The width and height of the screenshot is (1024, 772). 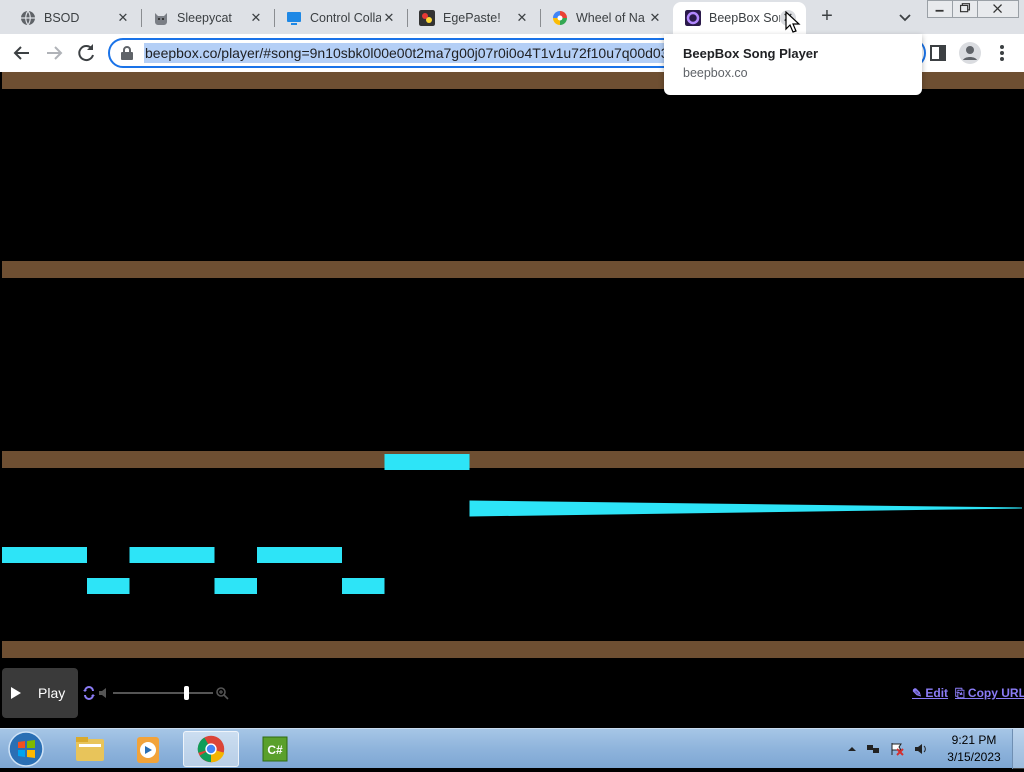 I want to click on profile-avatar-icon, so click(x=970, y=53).